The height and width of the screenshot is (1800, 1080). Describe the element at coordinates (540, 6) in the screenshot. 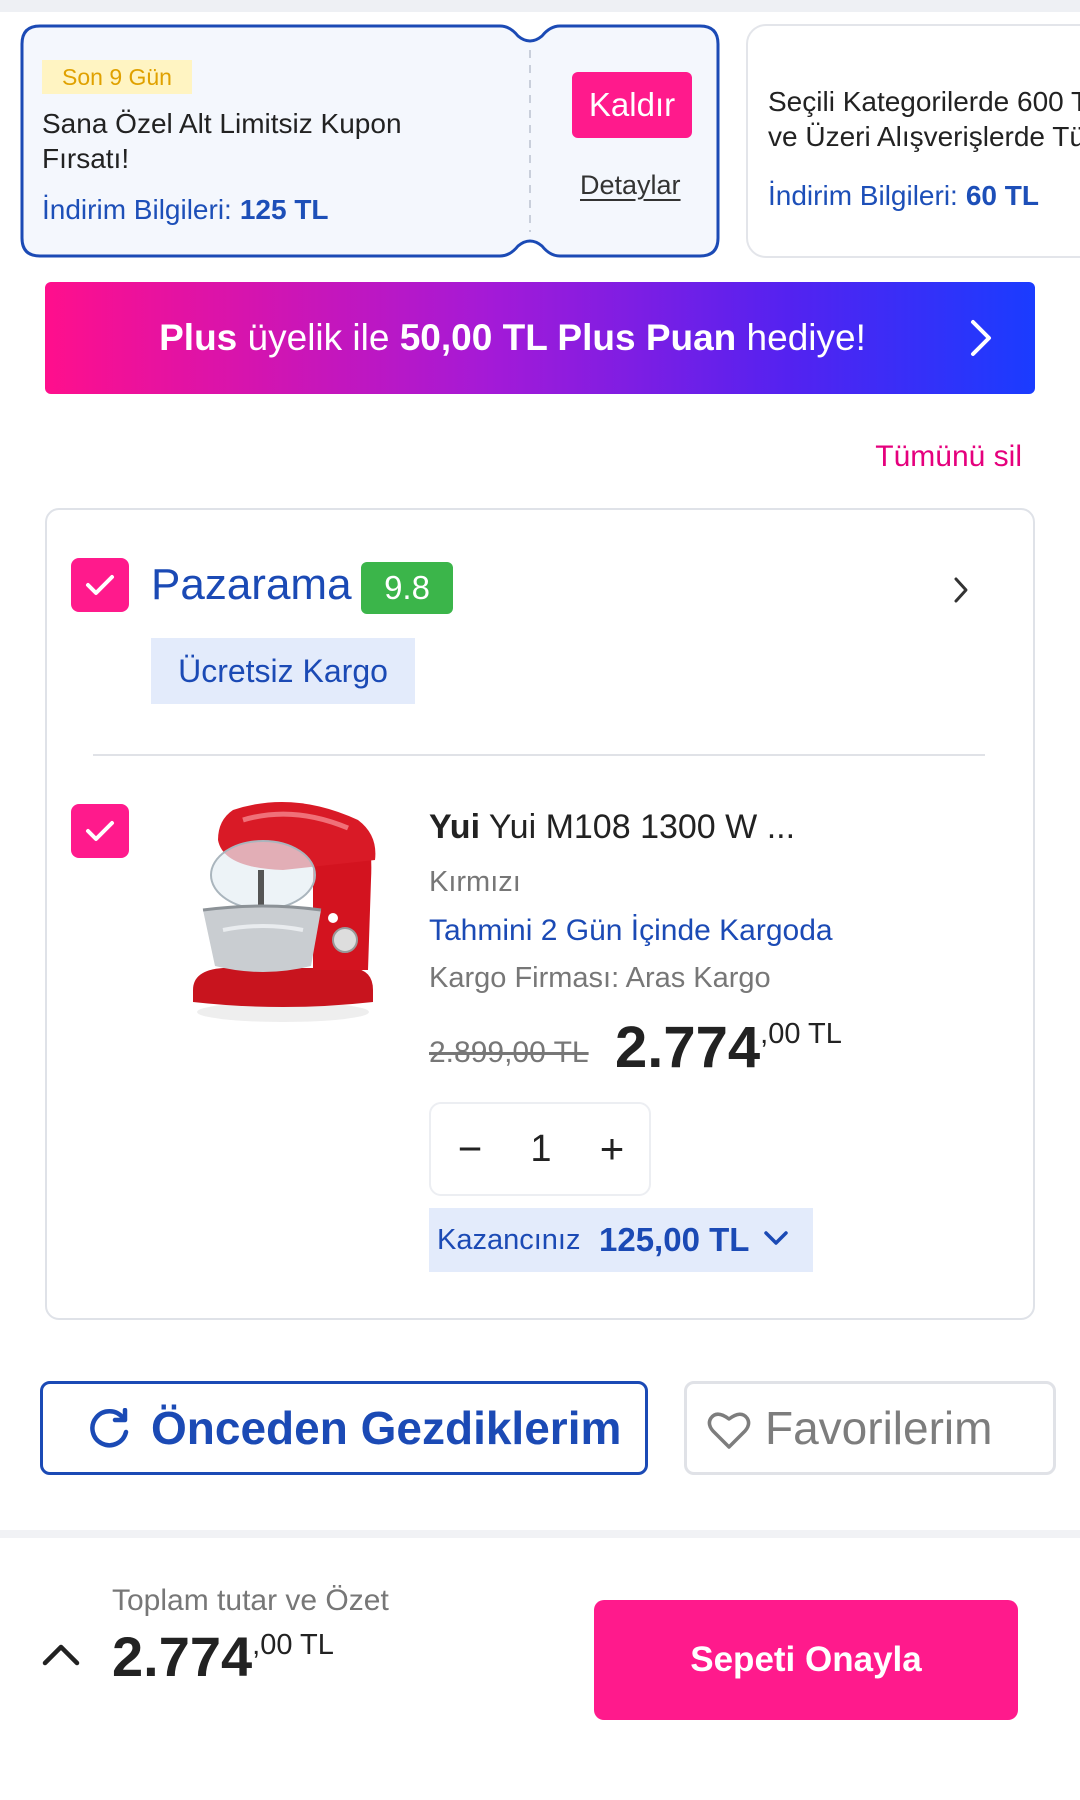

I see `top-separator` at that location.